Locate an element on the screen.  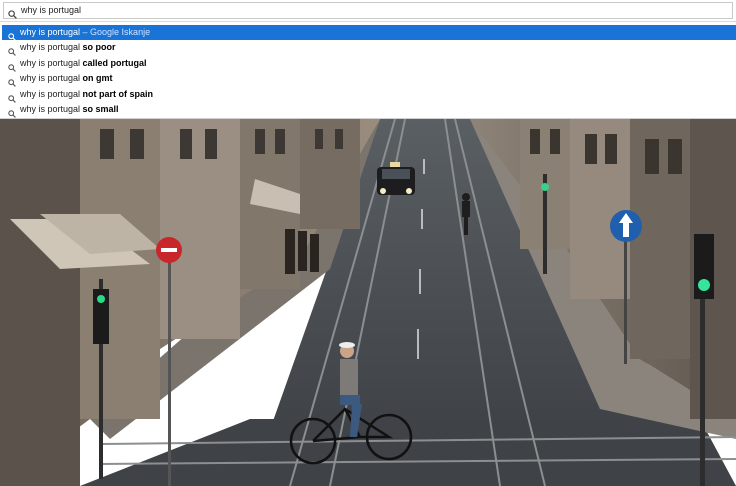
suggestion-label: why is portugal – Google Iskanje is located at coordinates (85, 32).